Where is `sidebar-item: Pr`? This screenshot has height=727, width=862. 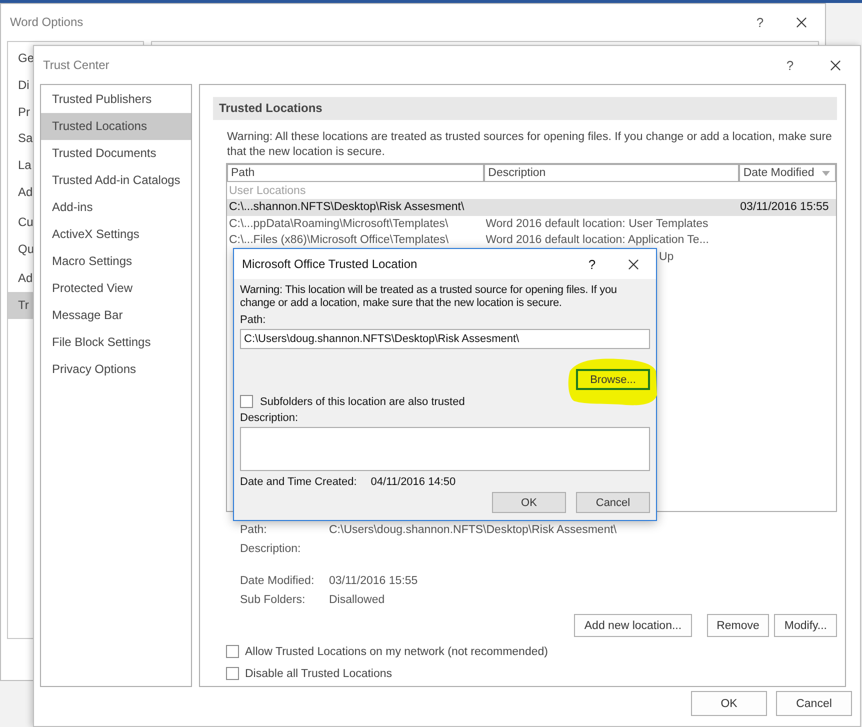
sidebar-item: Pr is located at coordinates (20, 112).